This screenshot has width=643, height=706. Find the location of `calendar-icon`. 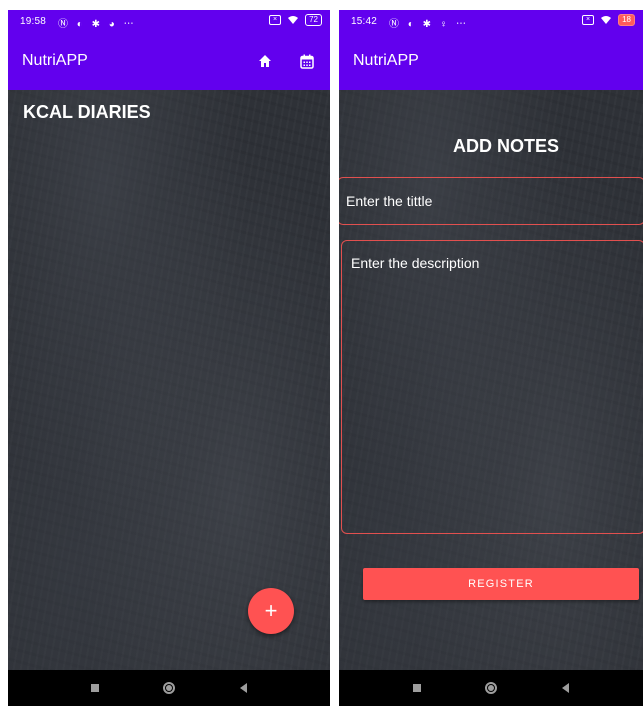

calendar-icon is located at coordinates (307, 61).